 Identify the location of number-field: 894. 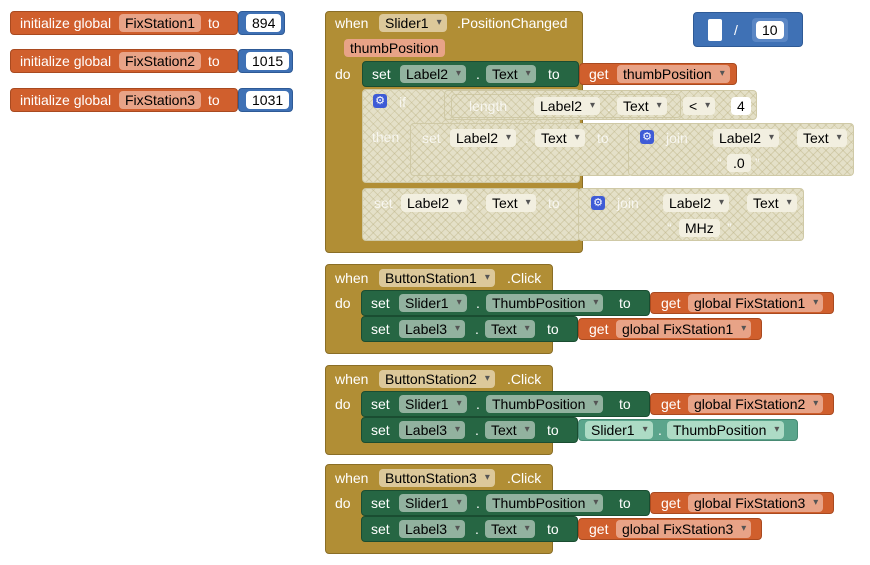
(264, 23).